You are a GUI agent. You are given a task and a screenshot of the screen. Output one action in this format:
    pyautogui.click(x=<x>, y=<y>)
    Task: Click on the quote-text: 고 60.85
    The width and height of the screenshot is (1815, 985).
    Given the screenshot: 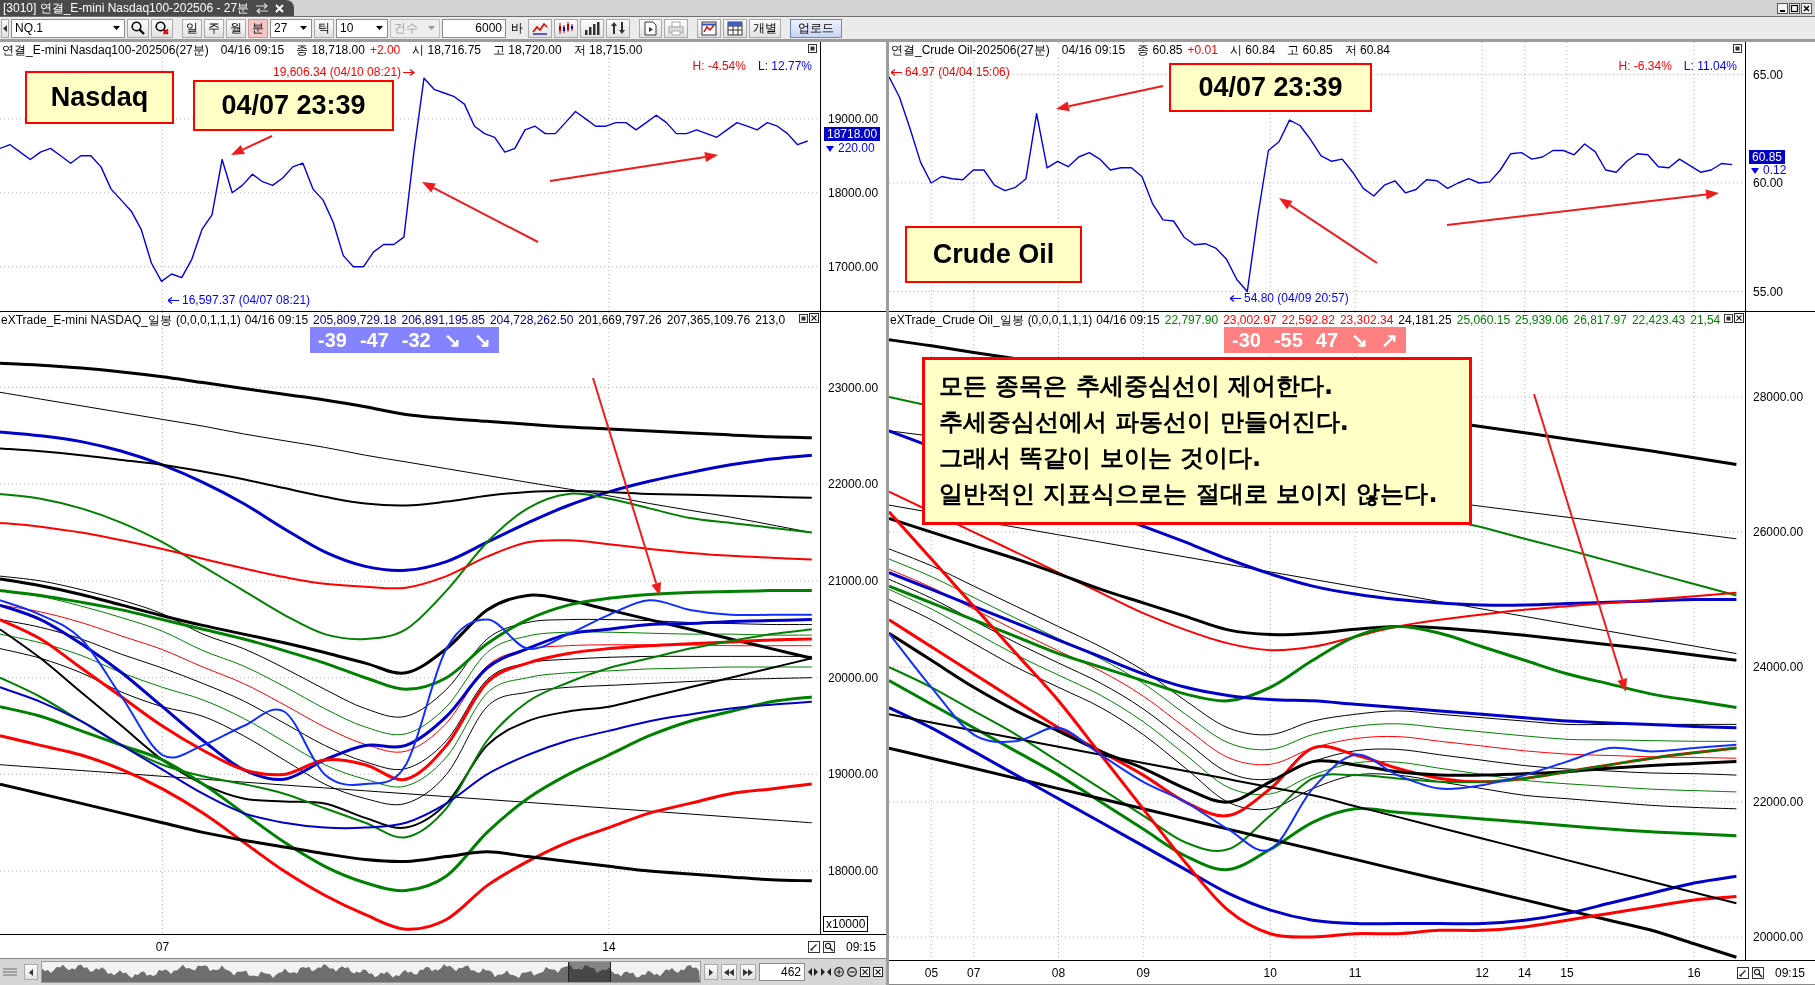 What is the action you would take?
    pyautogui.click(x=1310, y=50)
    